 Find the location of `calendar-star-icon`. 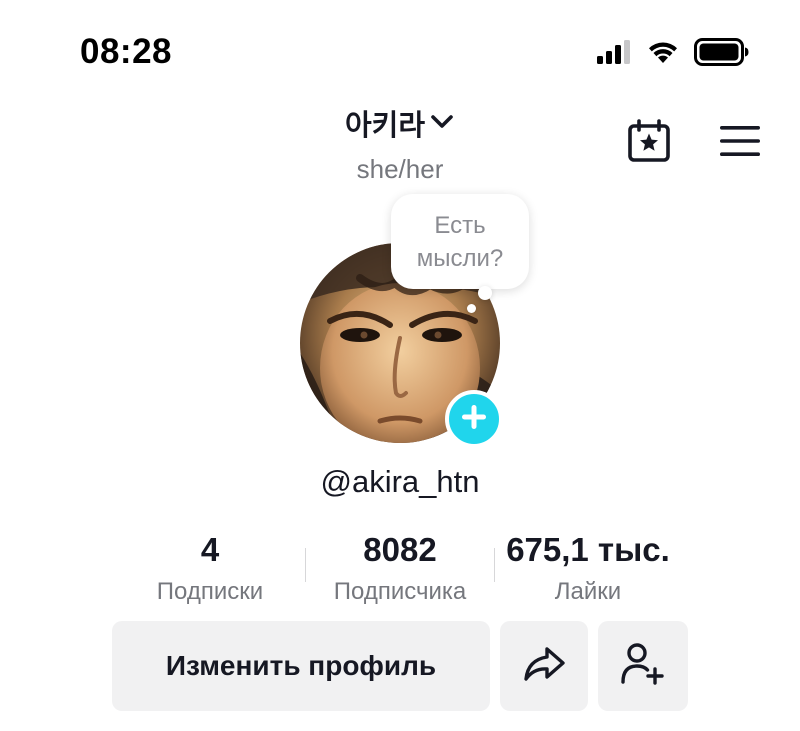

calendar-star-icon is located at coordinates (649, 143).